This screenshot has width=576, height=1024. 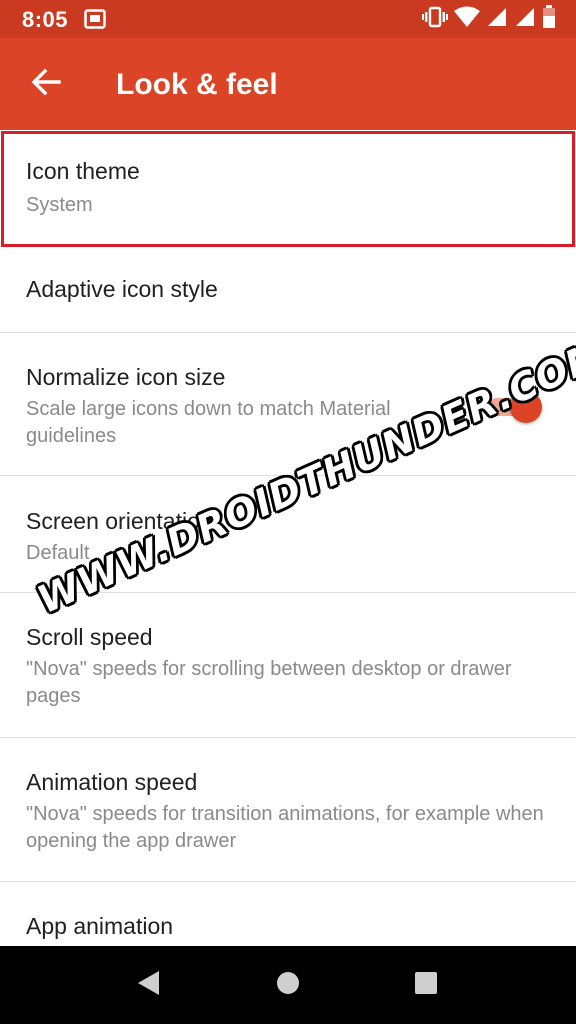 I want to click on setting-title: Icon theme, so click(x=83, y=171).